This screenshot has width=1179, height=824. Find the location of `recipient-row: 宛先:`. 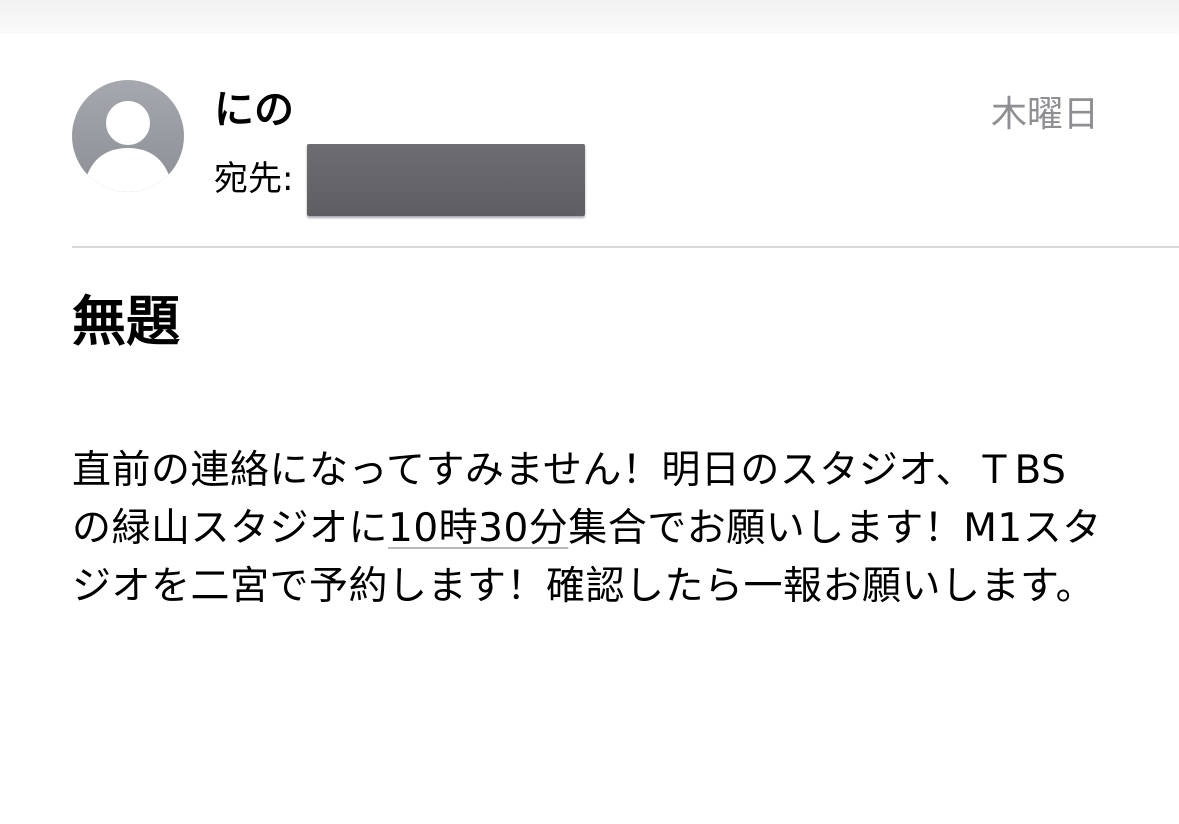

recipient-row: 宛先: is located at coordinates (400, 180).